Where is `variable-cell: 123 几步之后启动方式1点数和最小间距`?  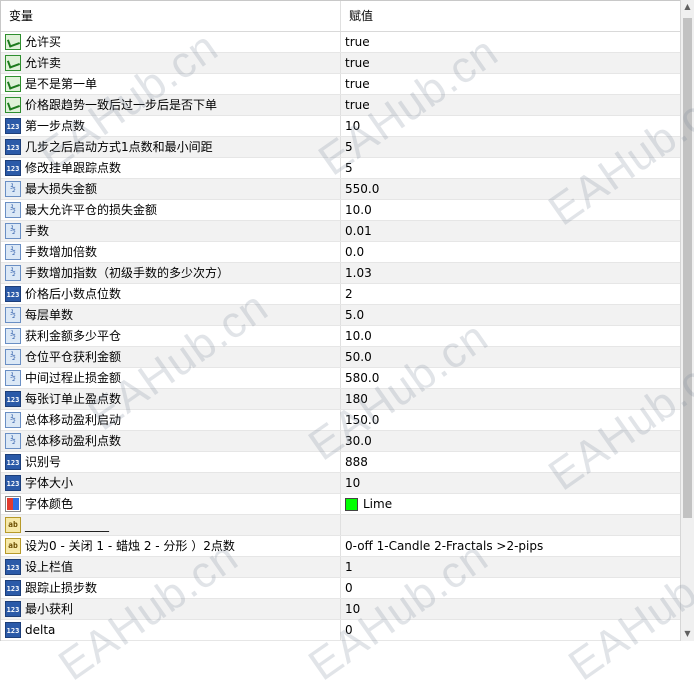 variable-cell: 123 几步之后启动方式1点数和最小间距 is located at coordinates (171, 147).